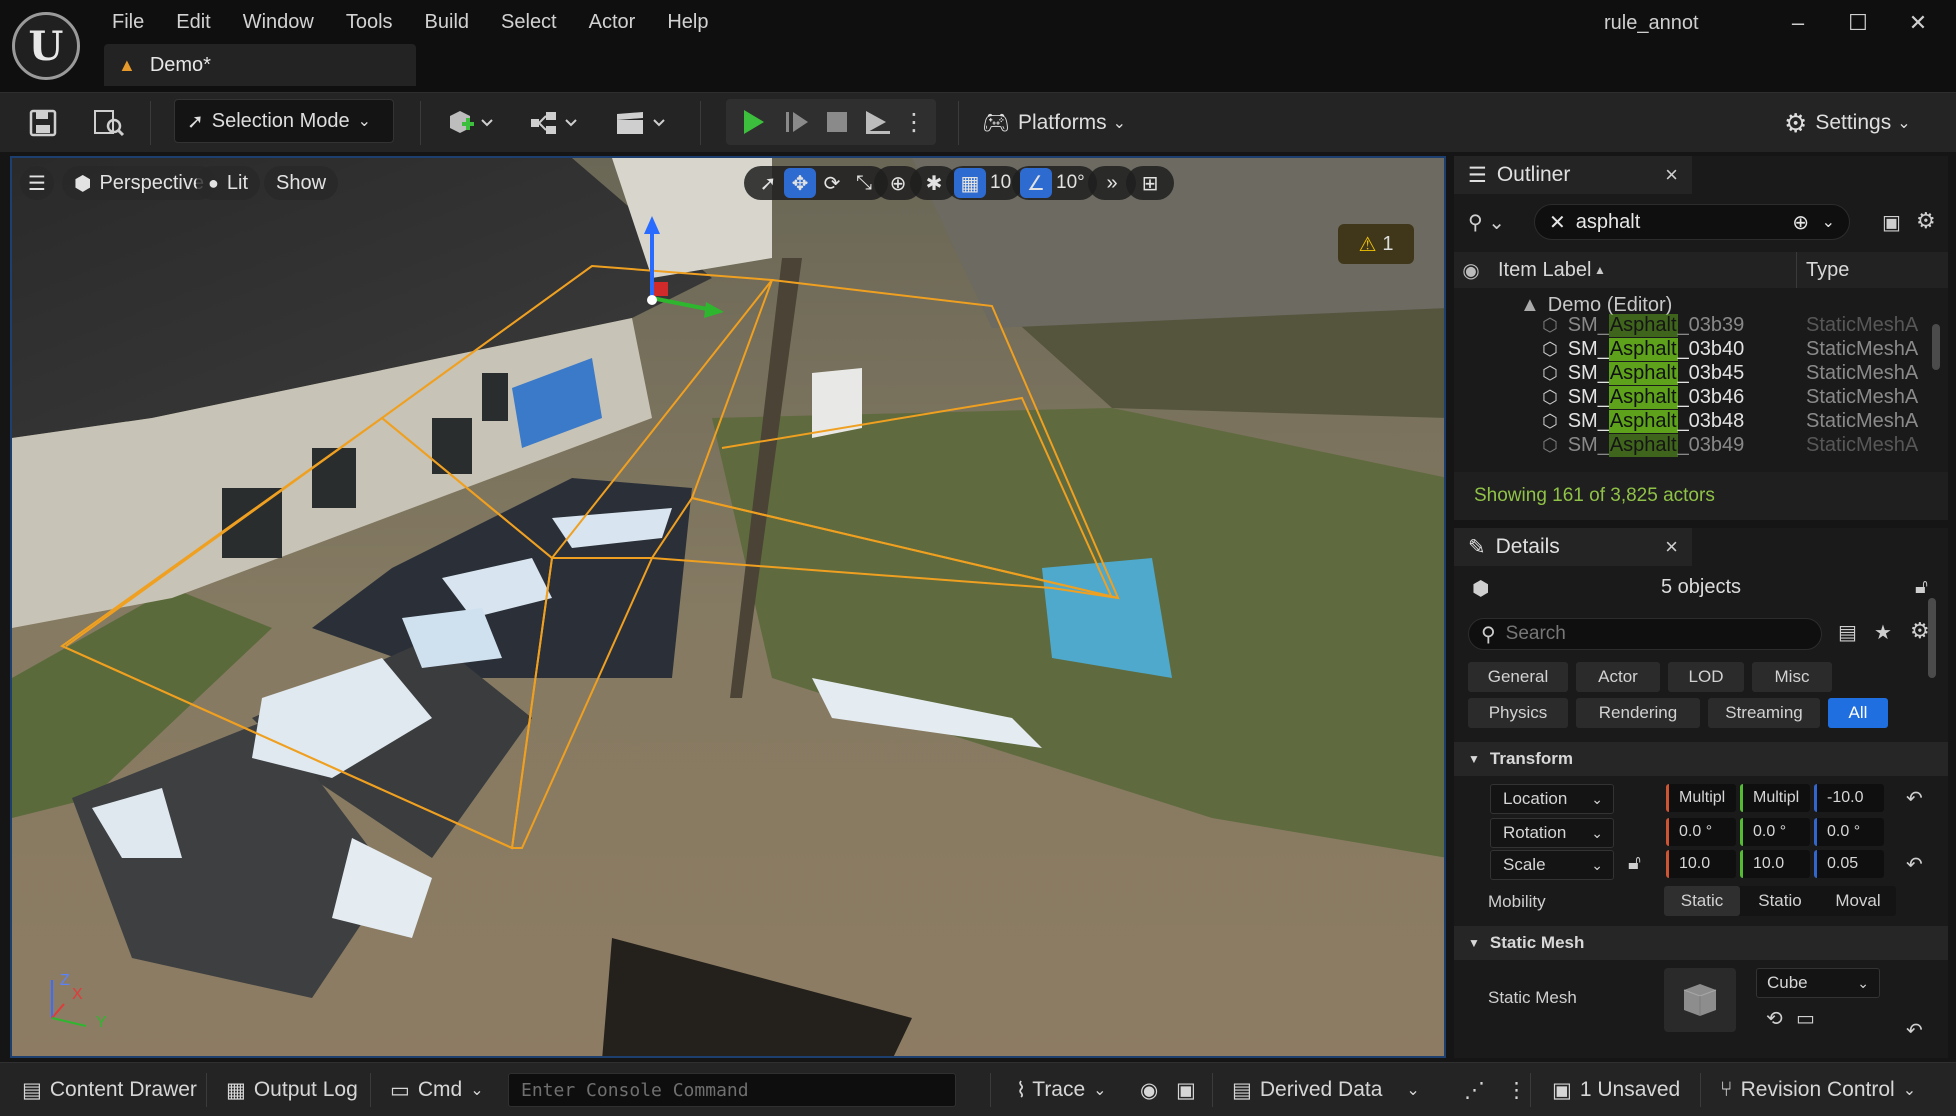  I want to click on platforms-dropdown: 🎮︎ Platforms ⌄, so click(1054, 123).